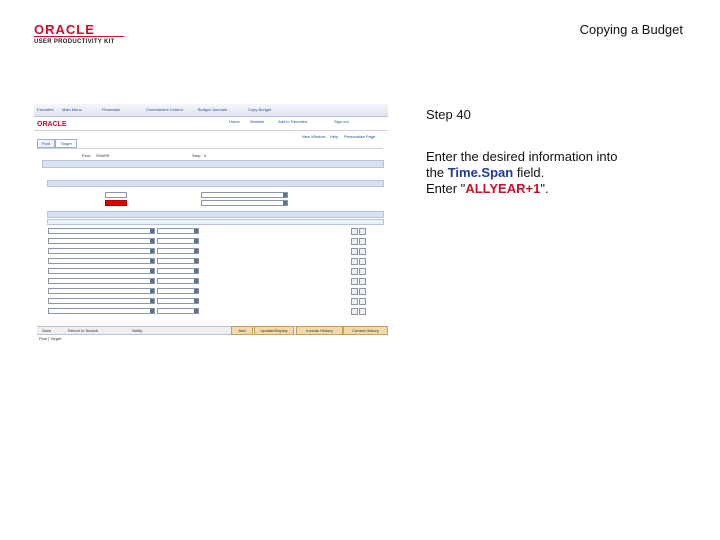  I want to click on logo-rule, so click(79, 36).